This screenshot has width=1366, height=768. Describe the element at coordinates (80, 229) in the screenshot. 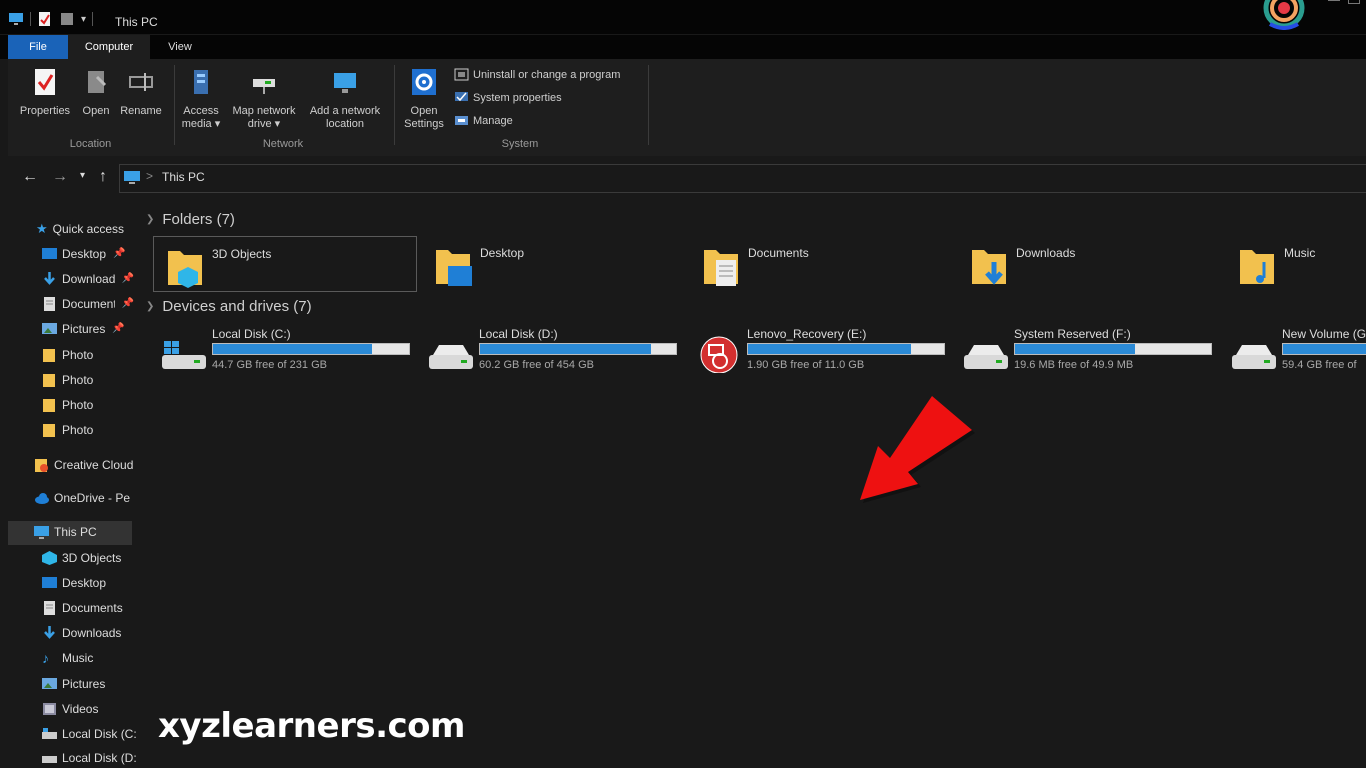

I see `sidebar-item-quick-access: ★ Quick access` at that location.